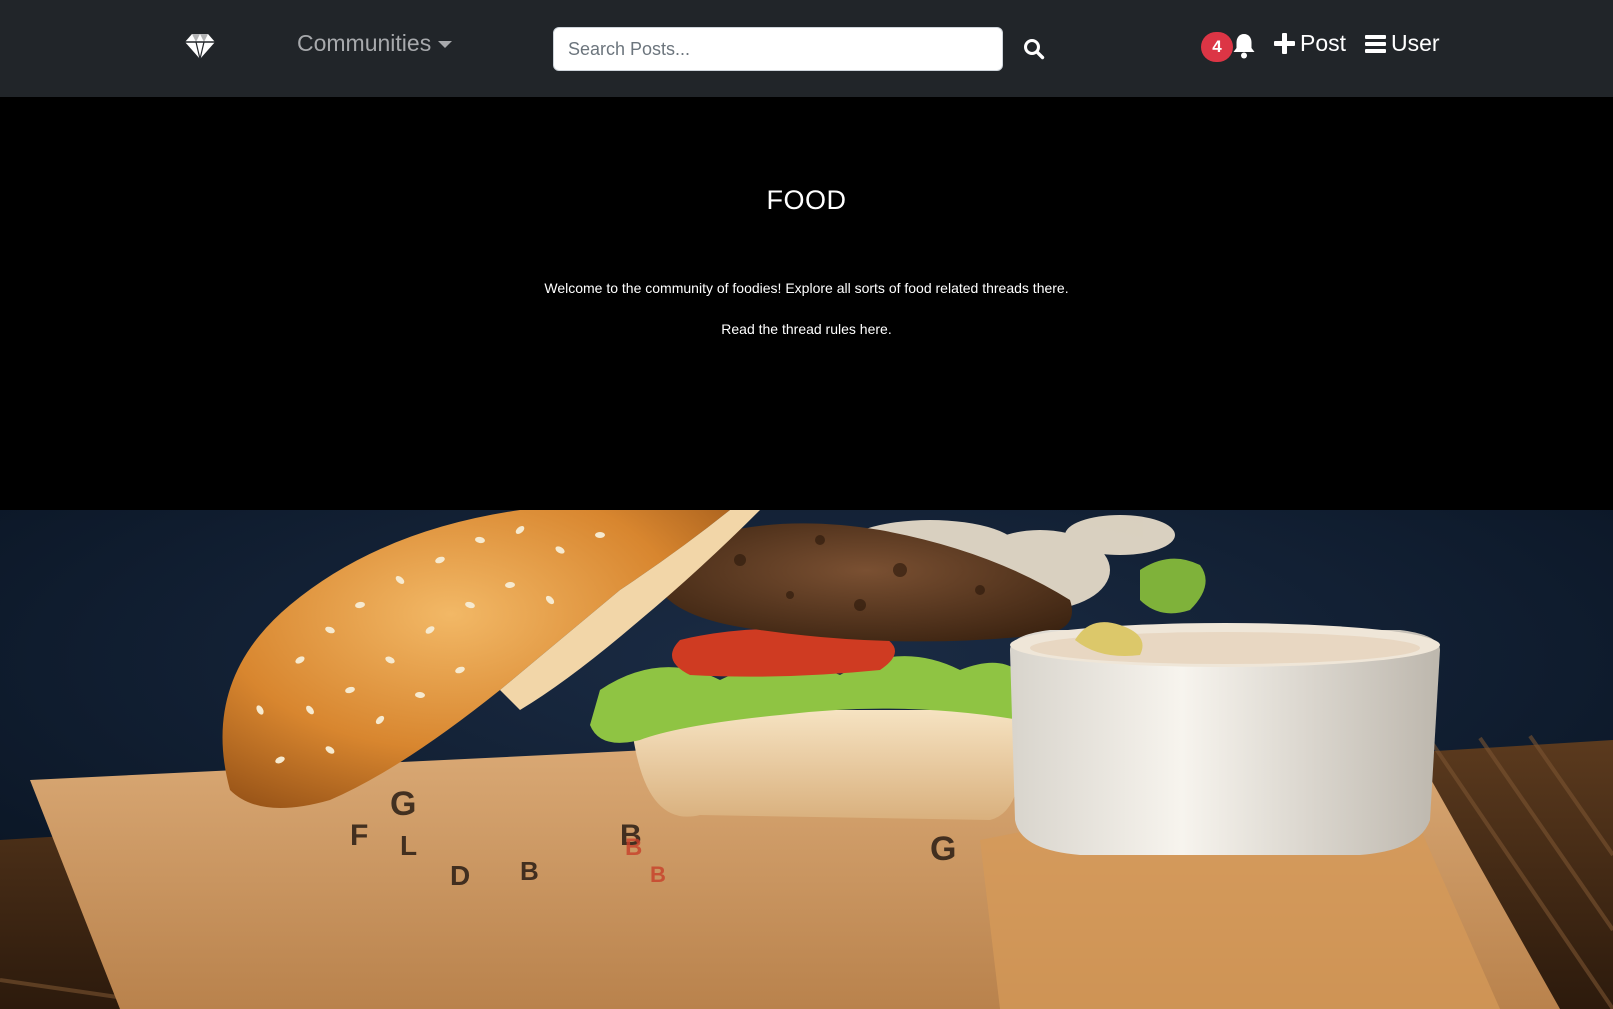 The image size is (1613, 1009). Describe the element at coordinates (806, 329) in the screenshot. I see `thread-rules-link: Read the thread rules here.` at that location.